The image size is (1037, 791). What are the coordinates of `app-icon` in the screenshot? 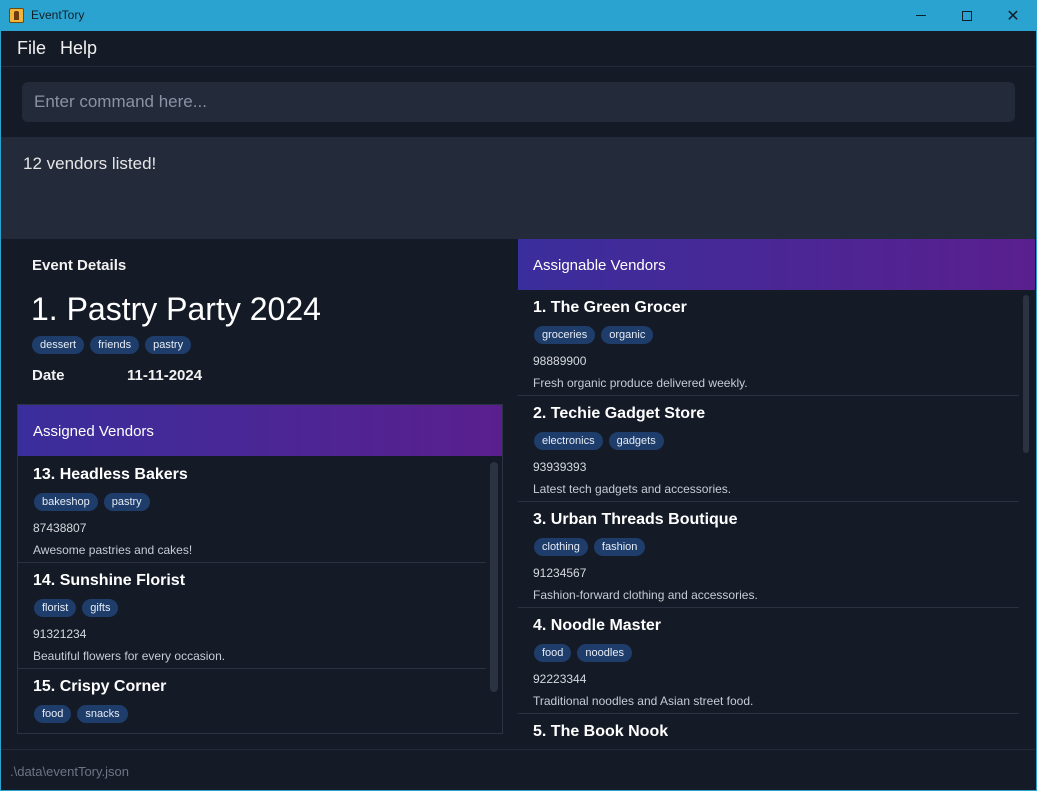 It's located at (16, 15).